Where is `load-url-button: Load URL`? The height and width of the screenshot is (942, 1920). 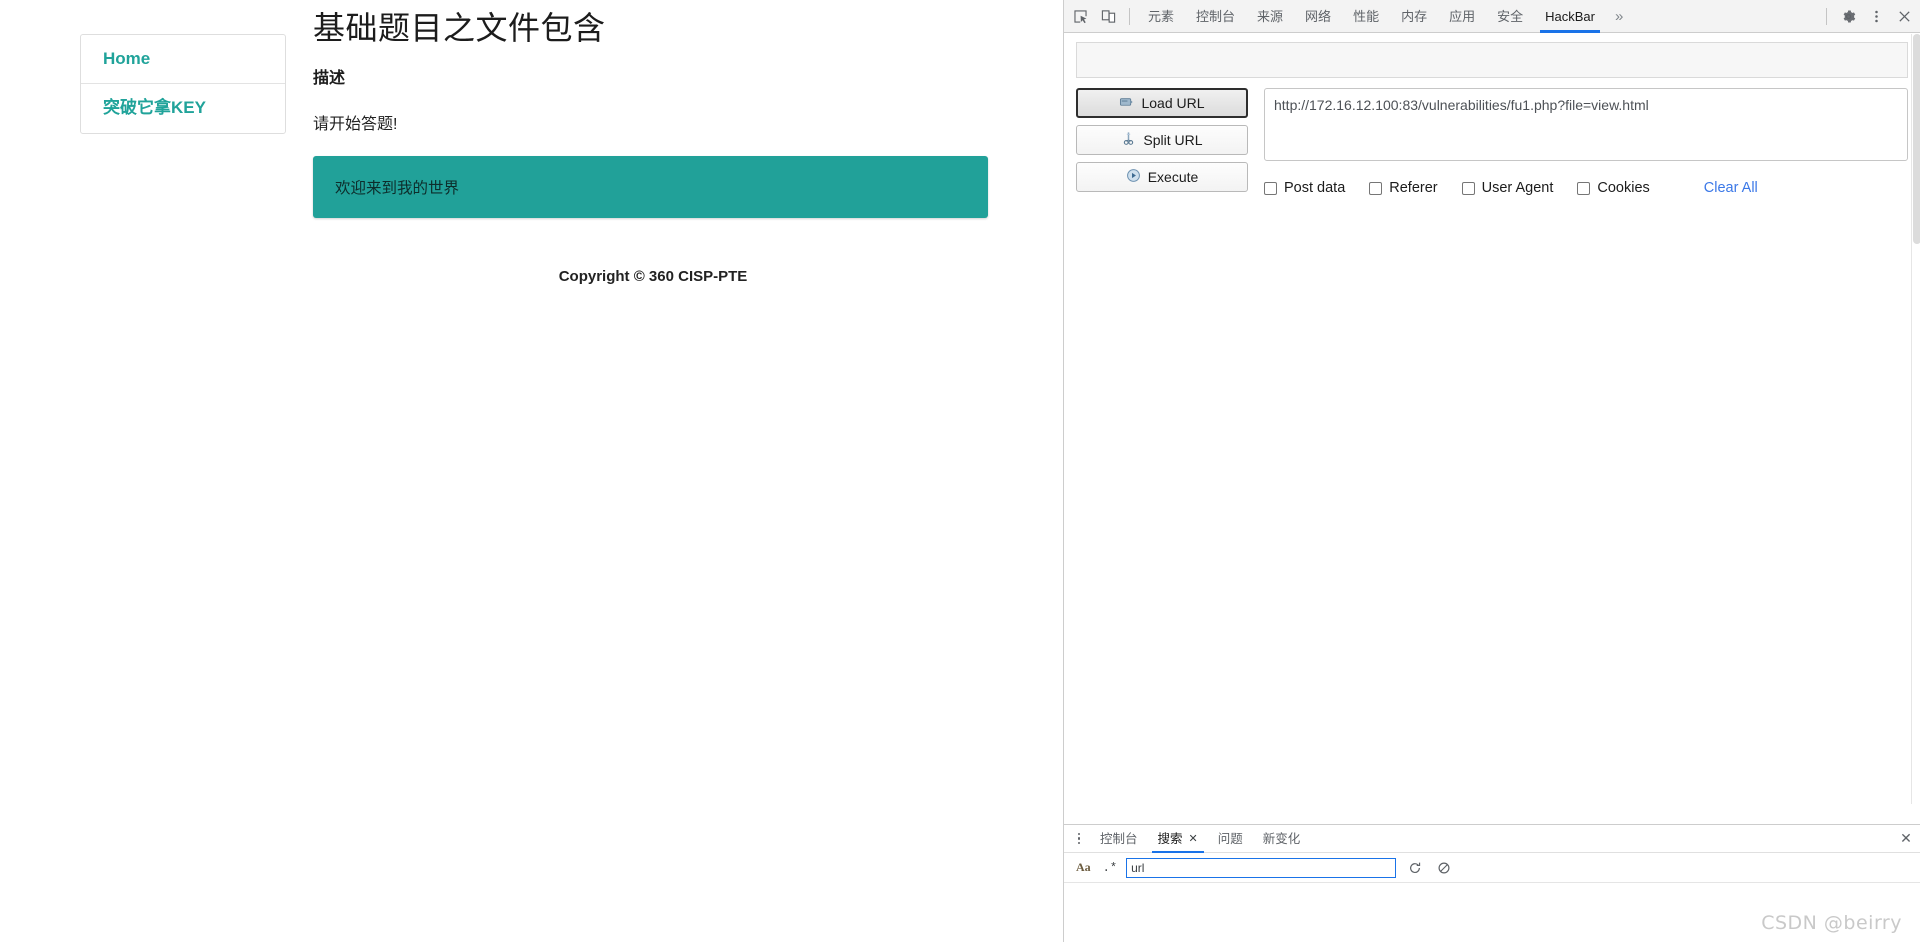
load-url-button: Load URL is located at coordinates (1162, 103).